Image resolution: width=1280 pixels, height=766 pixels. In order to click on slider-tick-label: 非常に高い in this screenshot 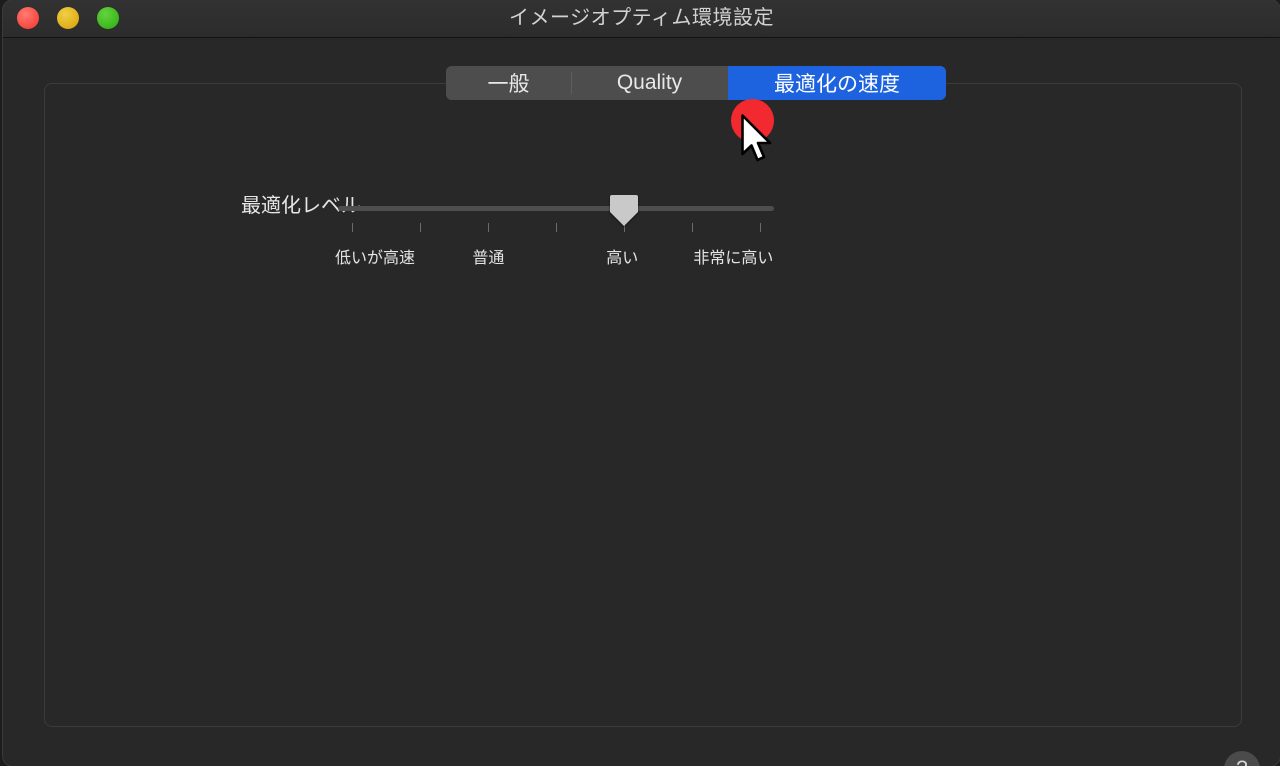, I will do `click(733, 258)`.